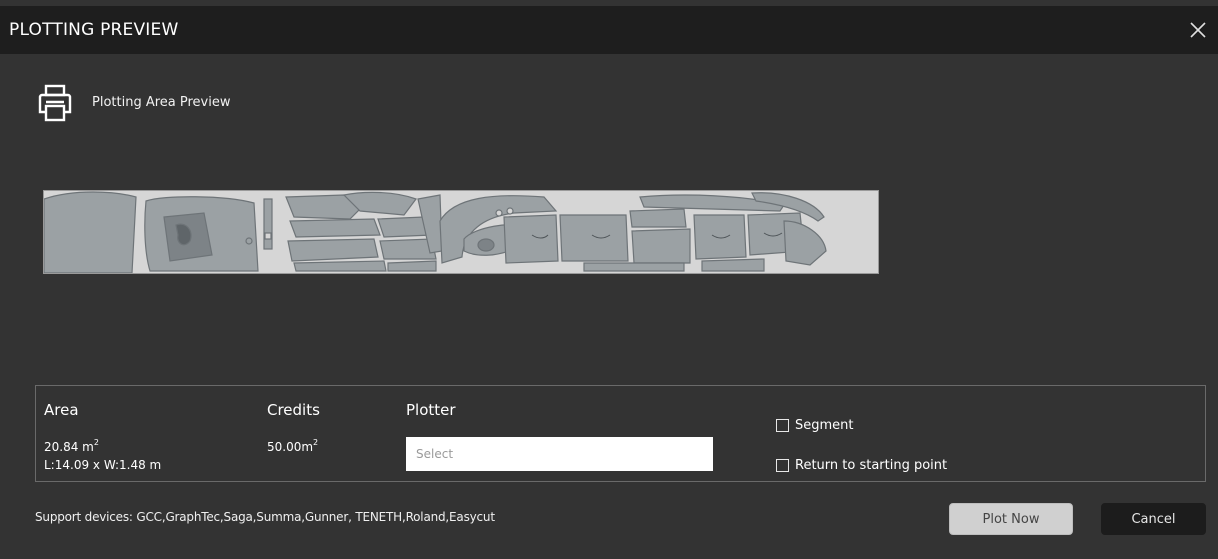 This screenshot has width=1218, height=559. I want to click on credits-label: Credits, so click(293, 410).